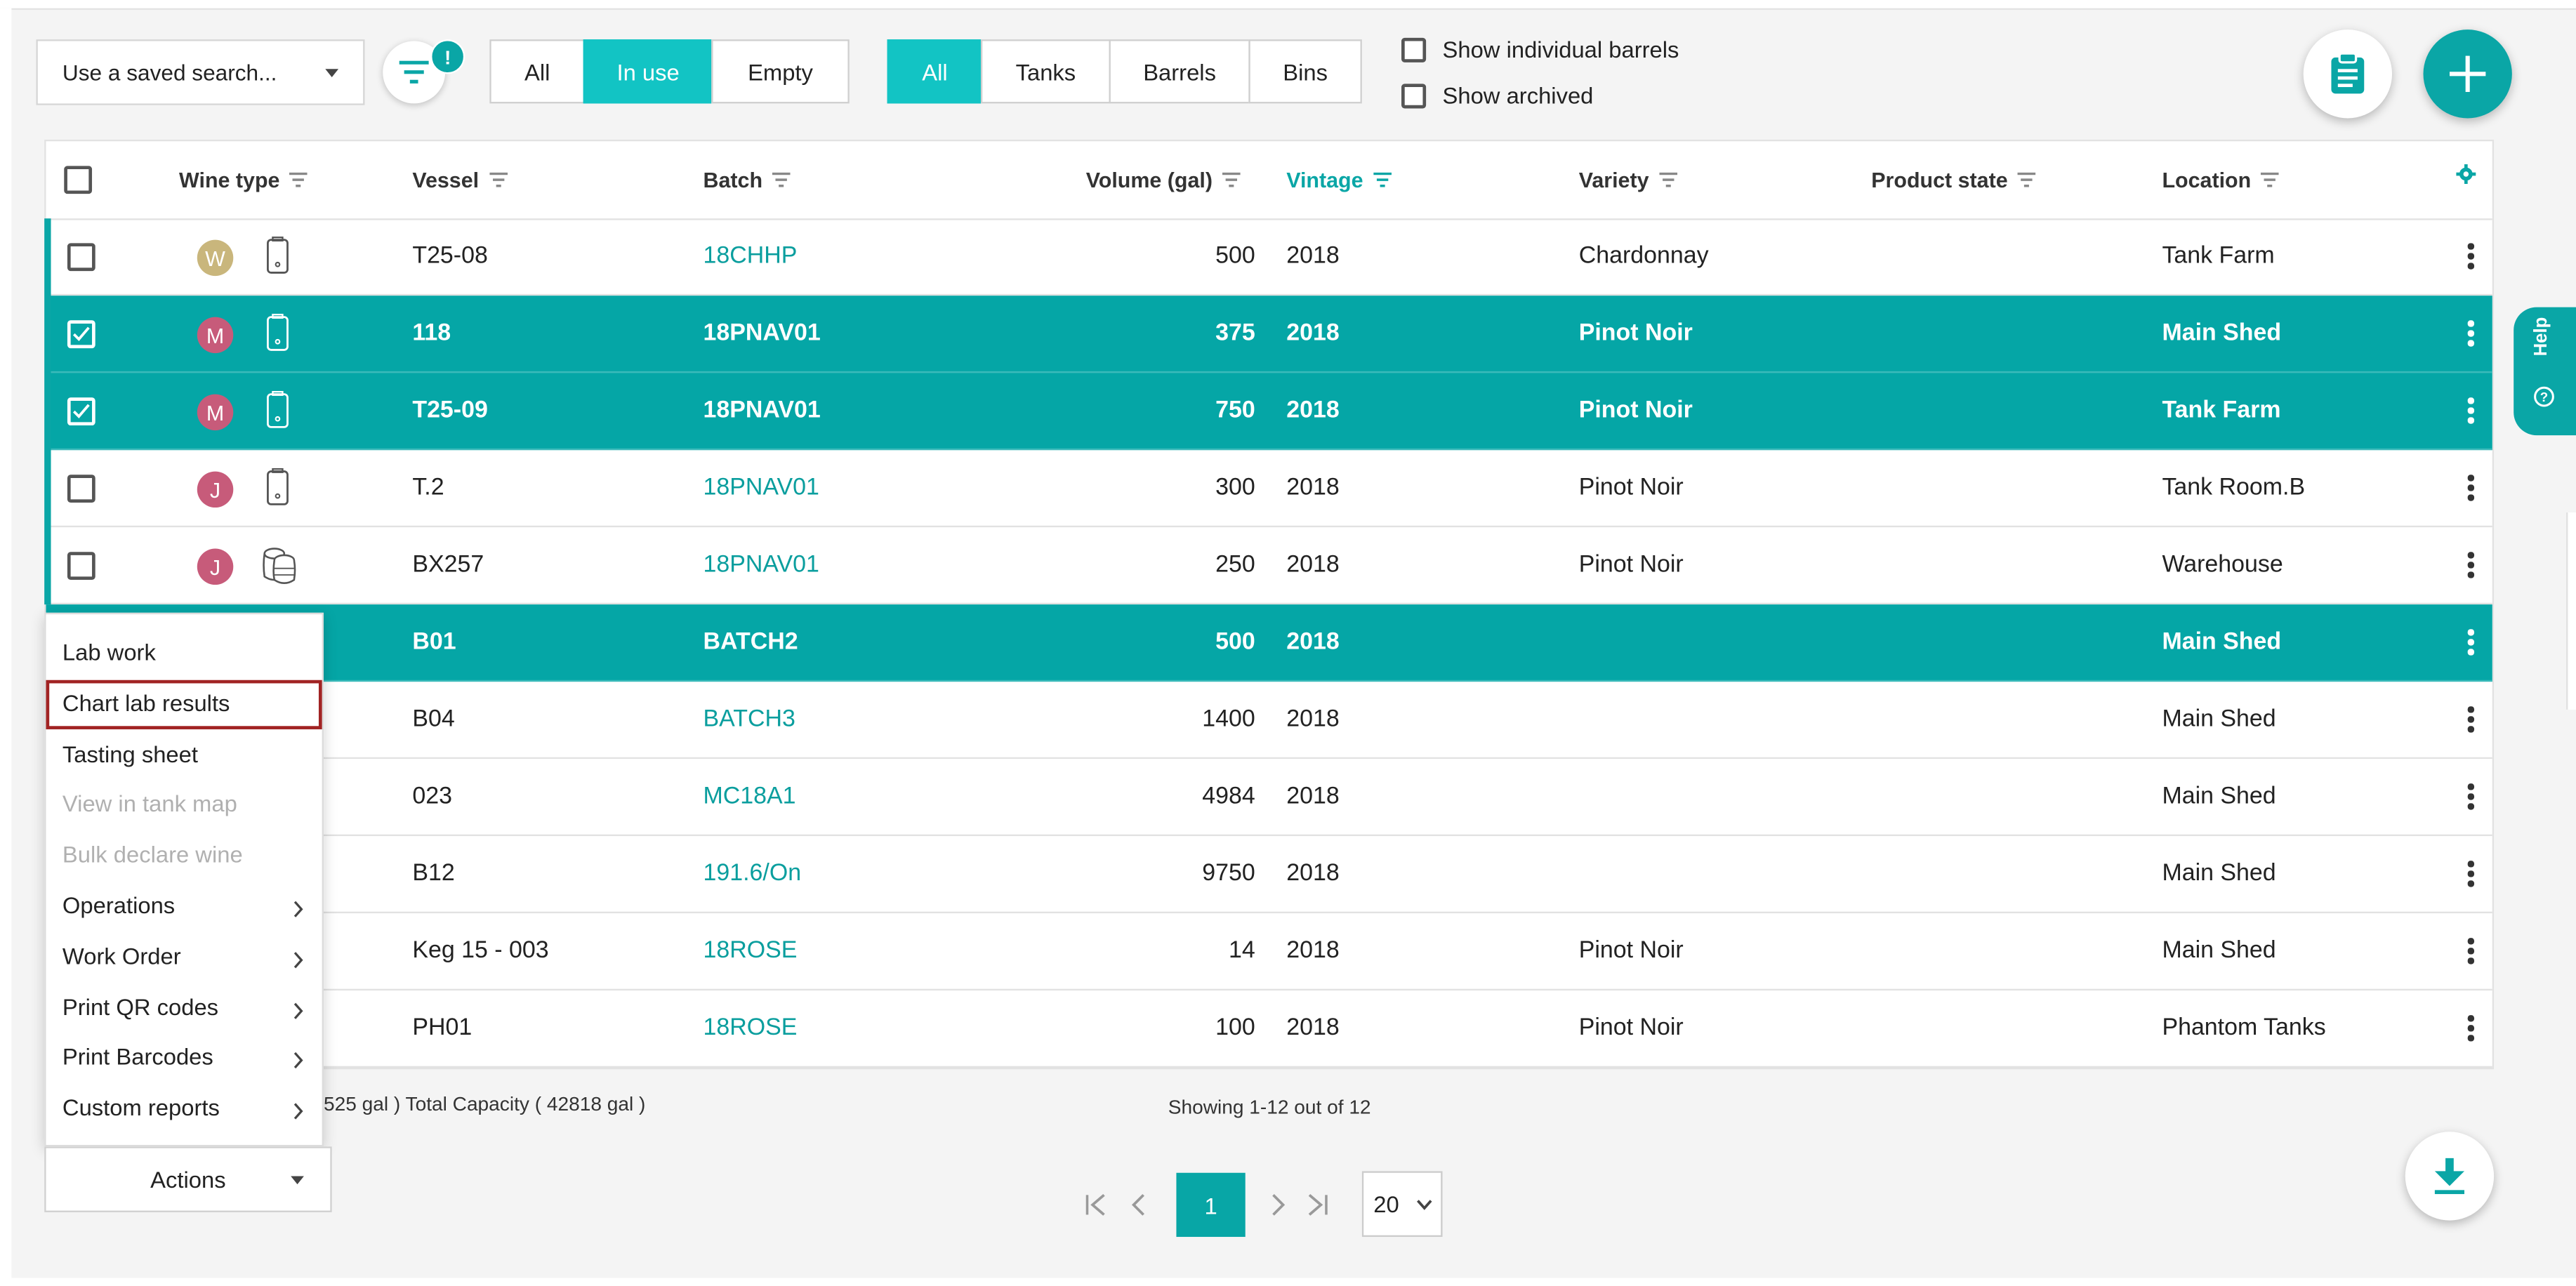  I want to click on help-tab: Help ?, so click(2545, 371).